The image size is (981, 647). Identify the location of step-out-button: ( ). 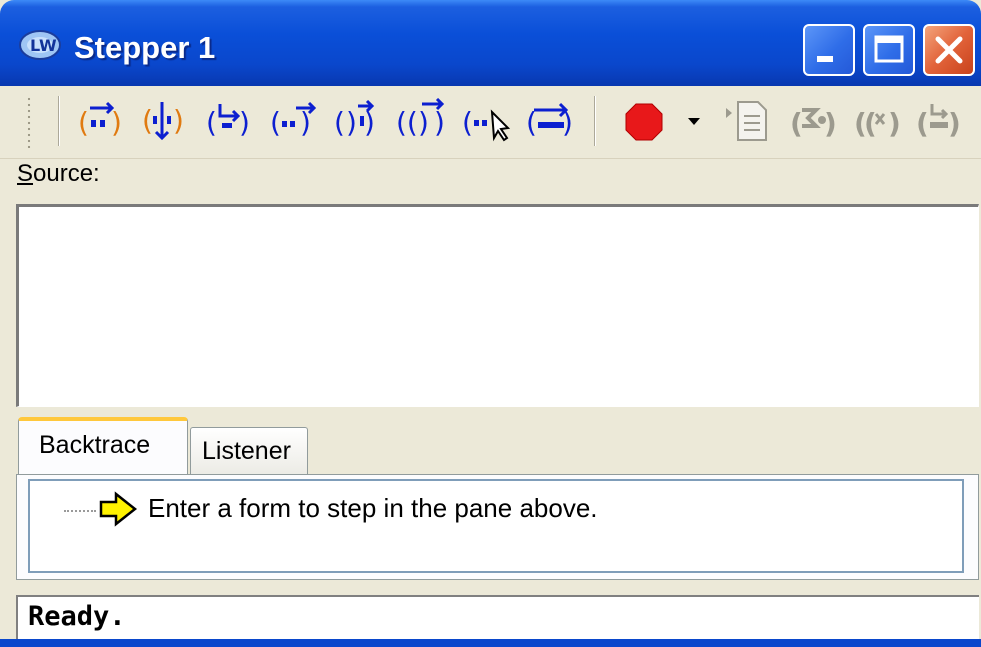
(293, 121).